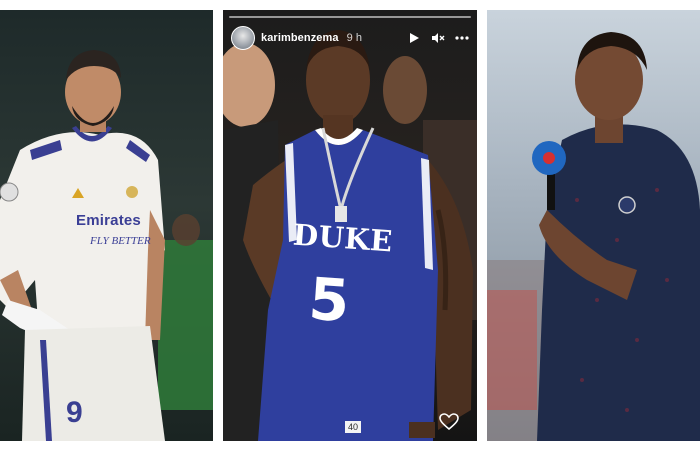 The height and width of the screenshot is (450, 700). What do you see at coordinates (74, 412) in the screenshot?
I see `shorts-number: 9` at bounding box center [74, 412].